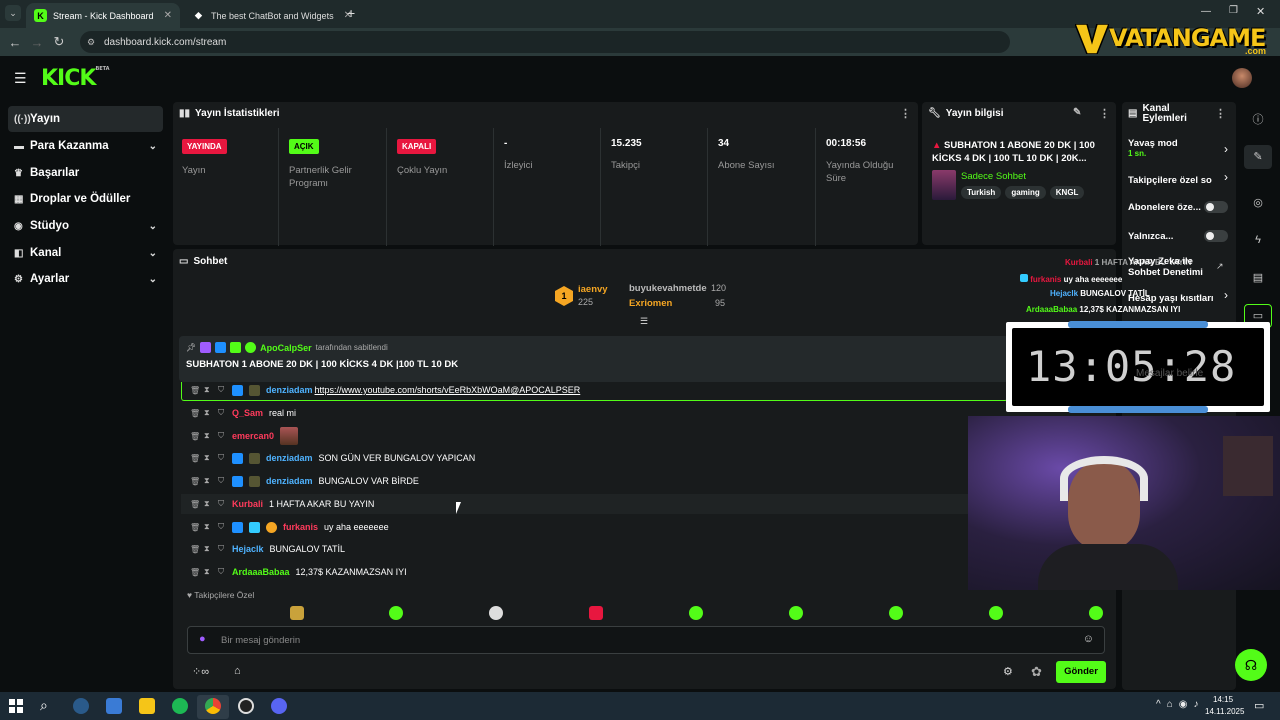 The width and height of the screenshot is (1280, 720). Describe the element at coordinates (85, 279) in the screenshot. I see `sidebar-item-ayarlar: ⚙ Ayarlar ⌄` at that location.